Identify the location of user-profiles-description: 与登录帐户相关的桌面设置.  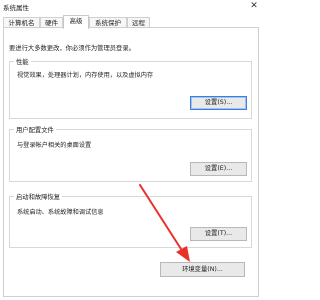
(54, 145).